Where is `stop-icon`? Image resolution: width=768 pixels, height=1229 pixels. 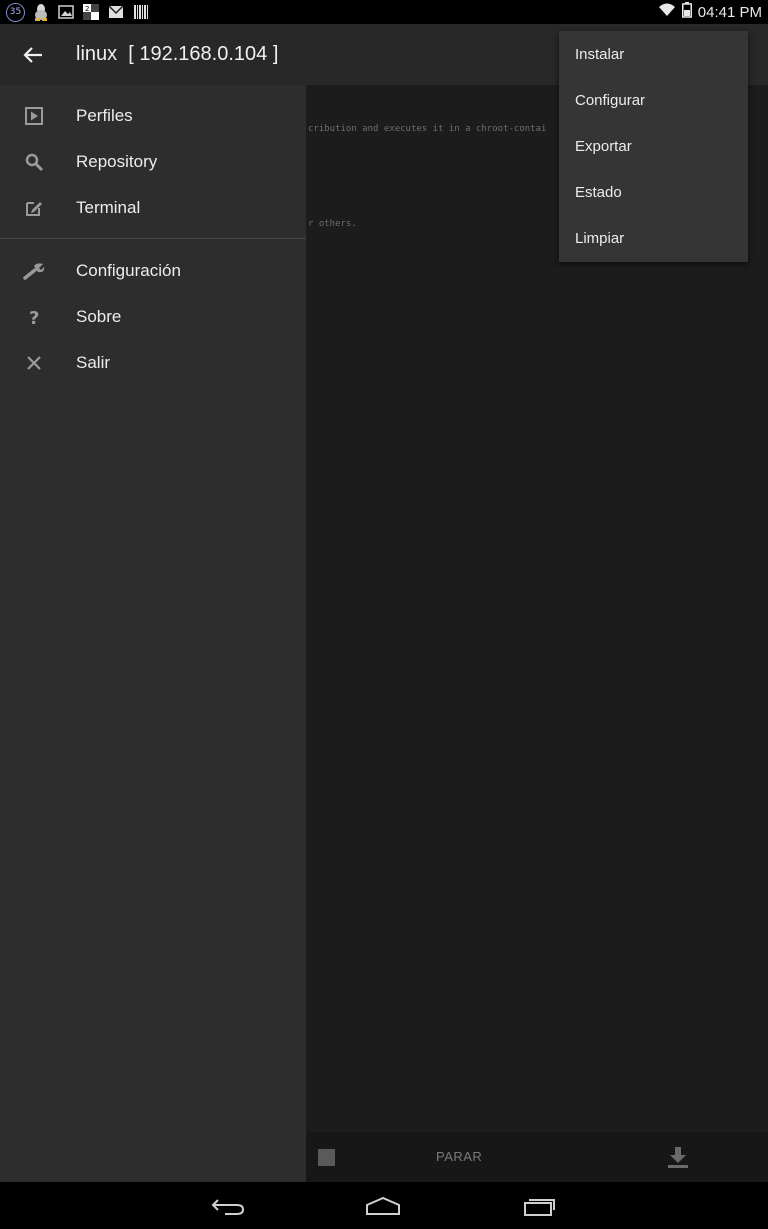
stop-icon is located at coordinates (326, 1157).